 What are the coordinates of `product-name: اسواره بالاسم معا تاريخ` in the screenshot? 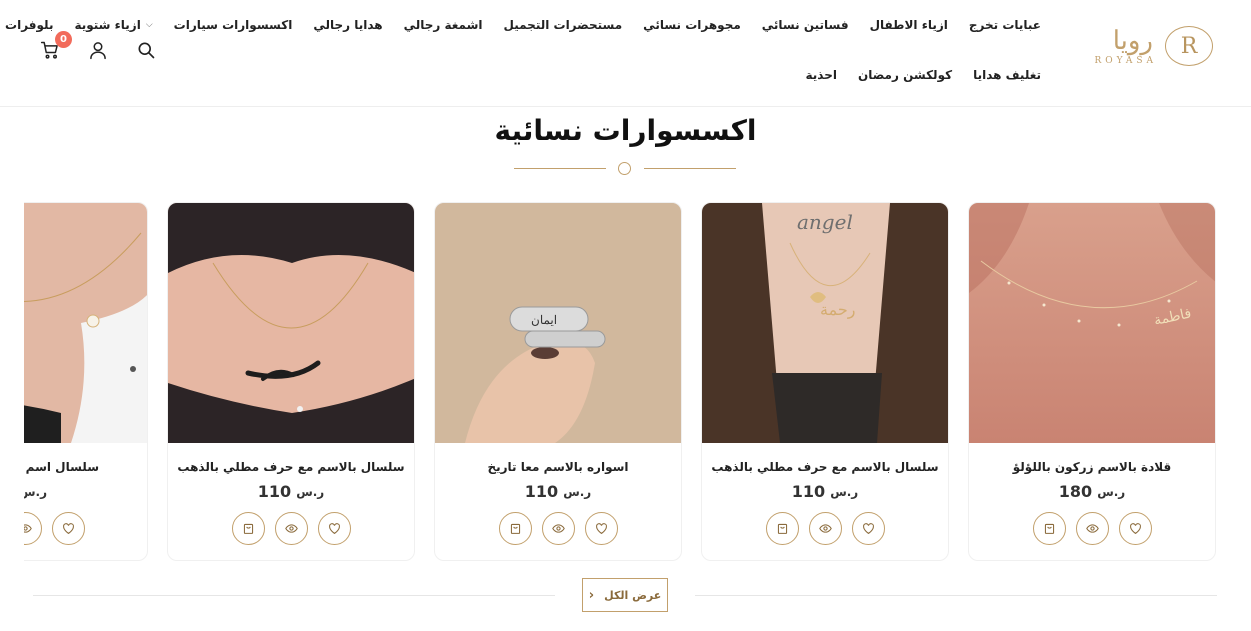 It's located at (558, 467).